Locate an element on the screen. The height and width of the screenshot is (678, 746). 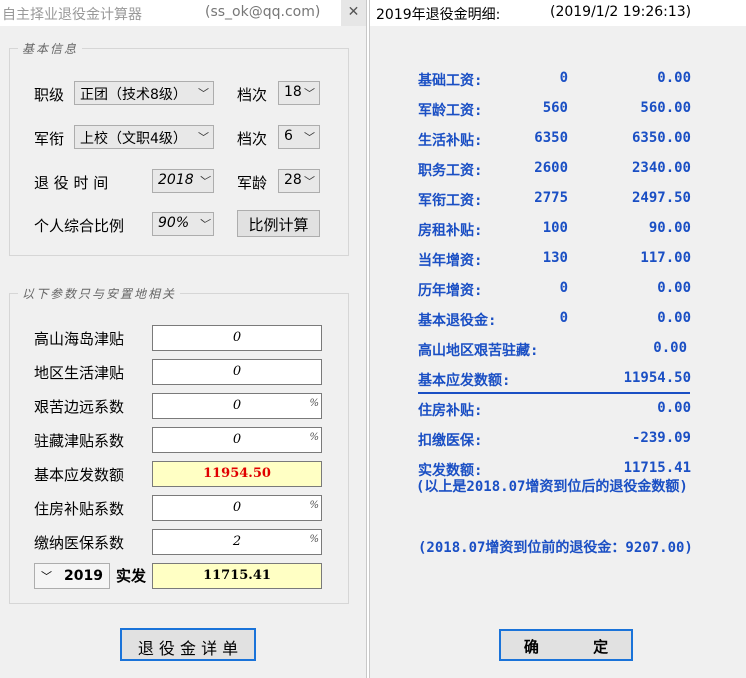
rank-select-value: 正团（技术8级） is located at coordinates (133, 95).